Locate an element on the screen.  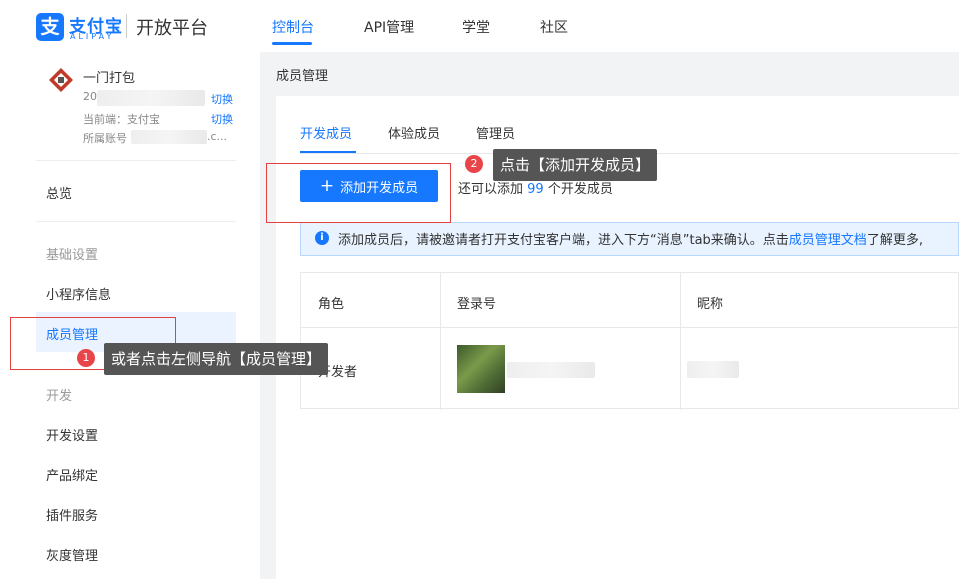
step-1-tooltip: 或者点击左侧导航【成员管理】 is located at coordinates (216, 359).